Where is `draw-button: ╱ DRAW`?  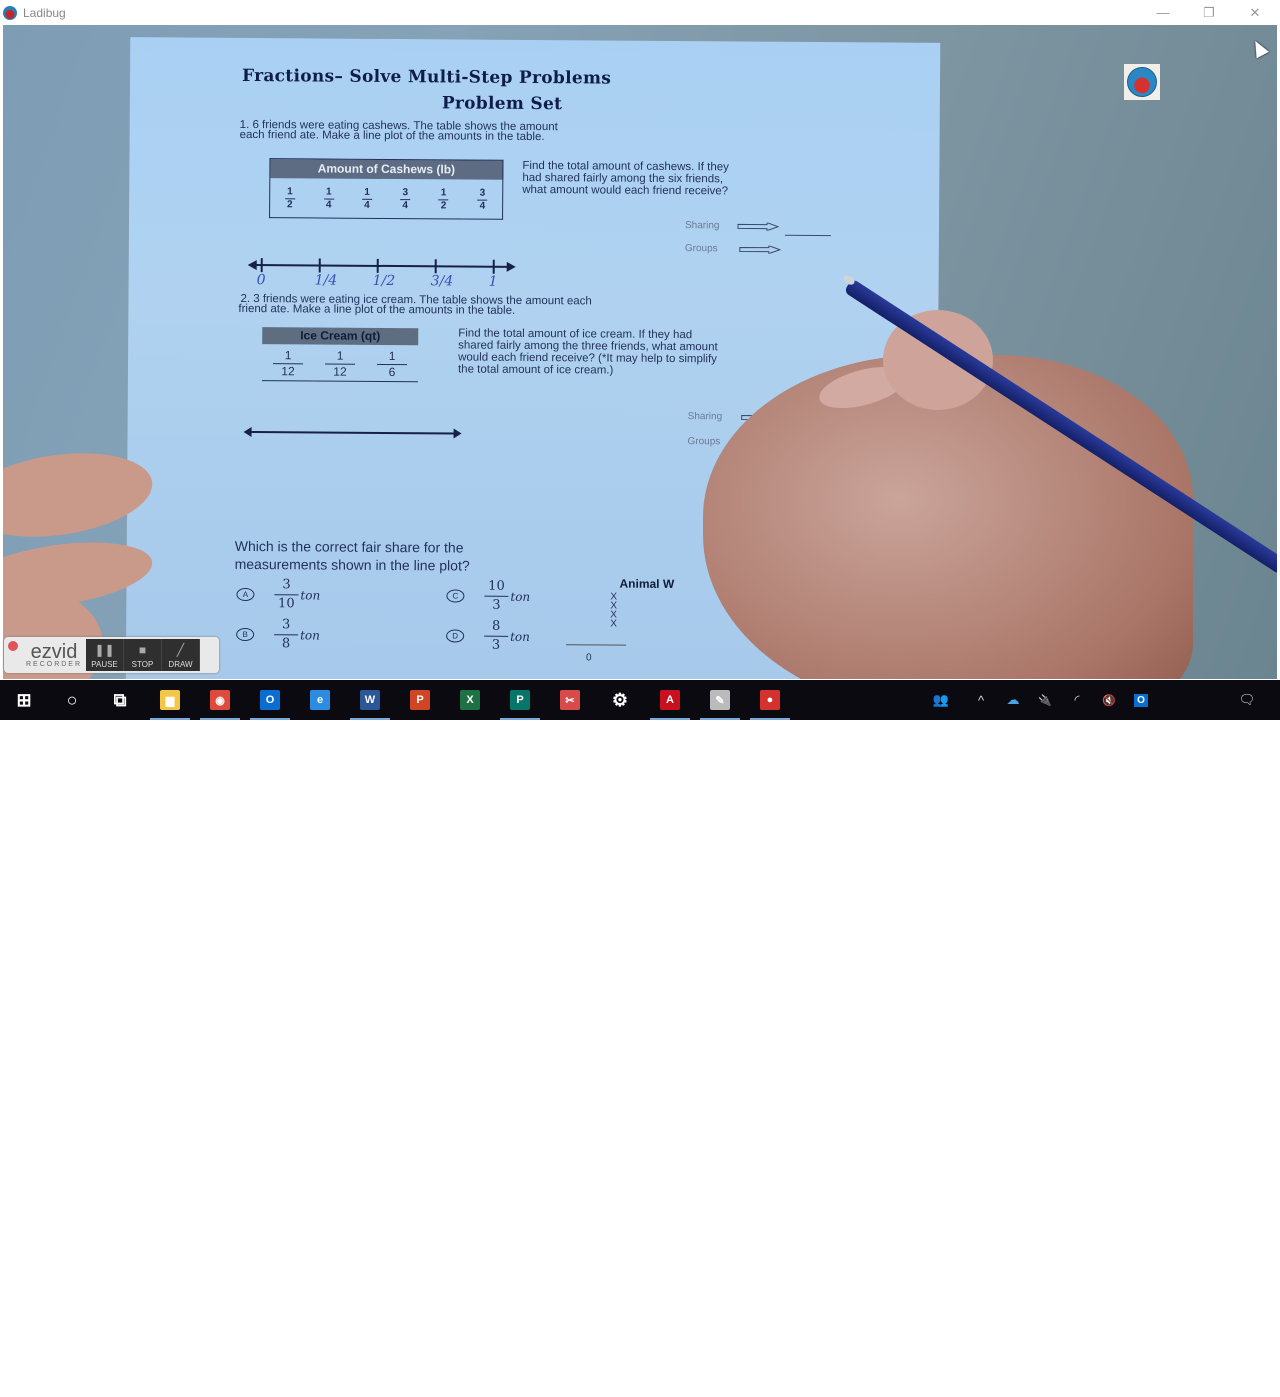 draw-button: ╱ DRAW is located at coordinates (181, 655).